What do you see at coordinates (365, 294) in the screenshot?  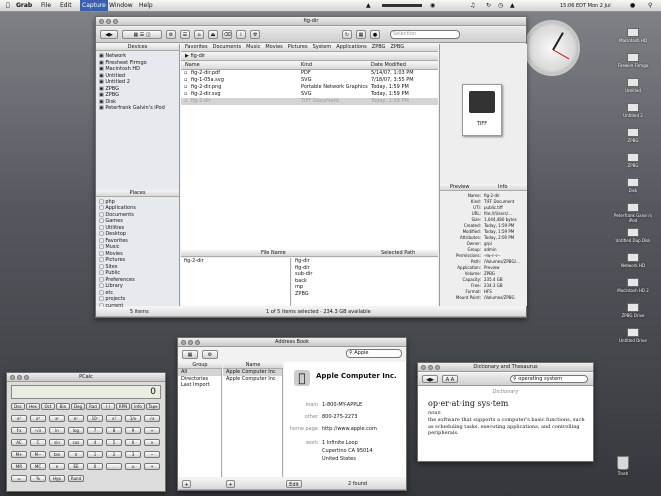 I see `lower-right-item: ZPBG` at bounding box center [365, 294].